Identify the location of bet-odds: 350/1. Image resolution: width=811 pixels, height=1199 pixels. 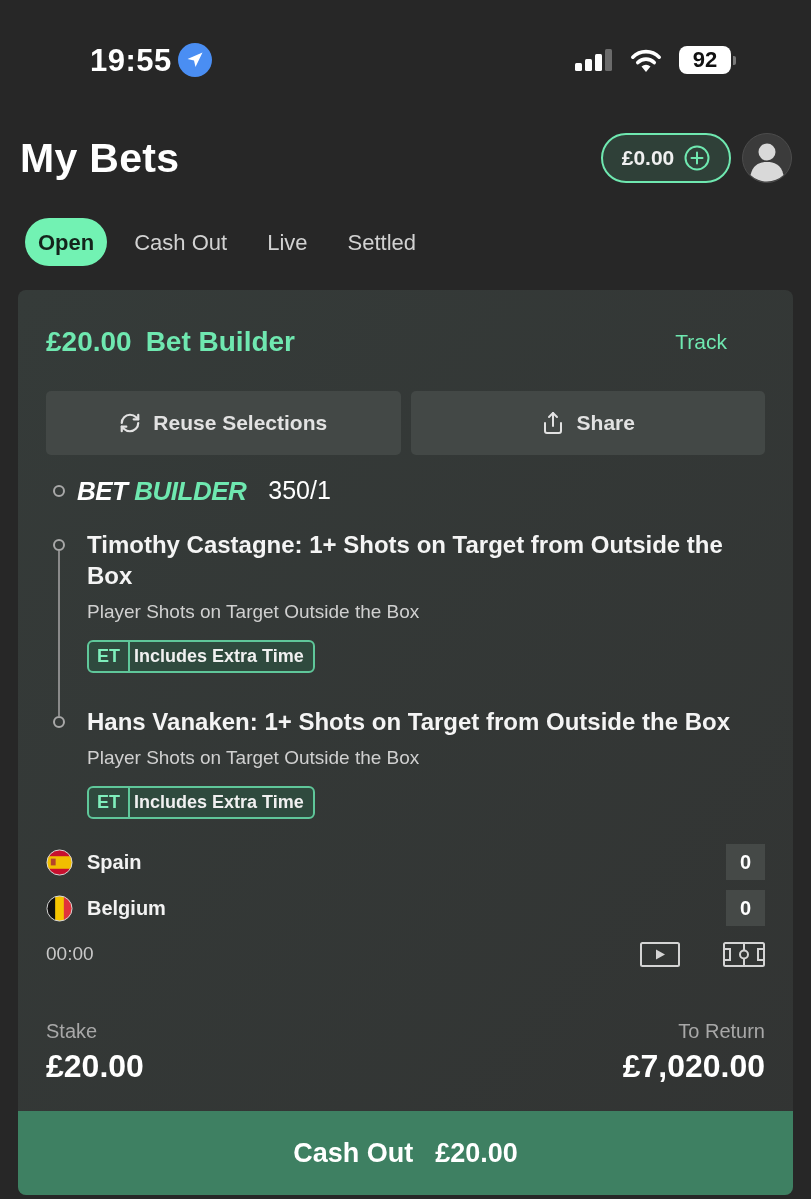
(299, 491).